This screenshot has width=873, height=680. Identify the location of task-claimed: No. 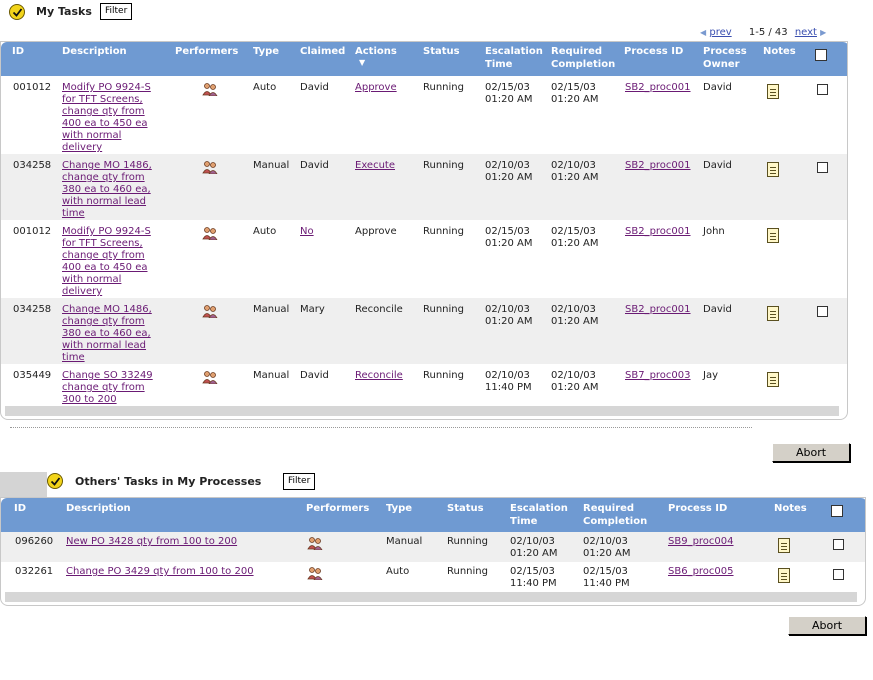
(307, 232).